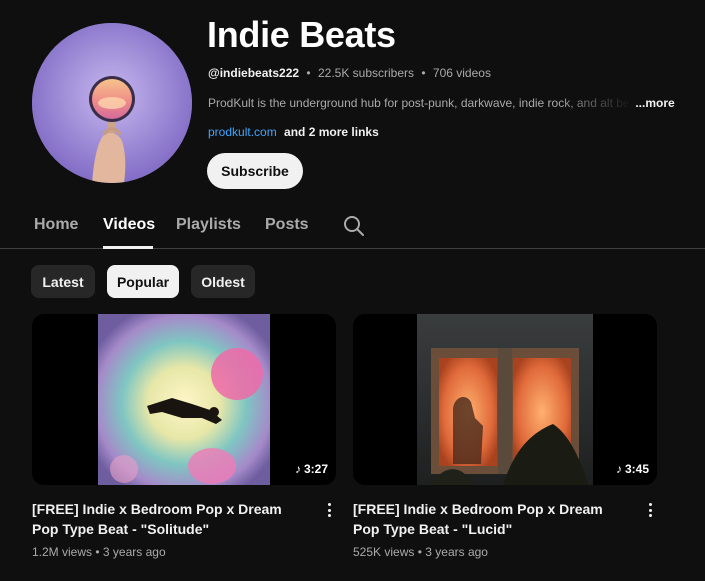 This screenshot has height=581, width=705. I want to click on video-thumbnail: ♪ 3:45, so click(505, 399).